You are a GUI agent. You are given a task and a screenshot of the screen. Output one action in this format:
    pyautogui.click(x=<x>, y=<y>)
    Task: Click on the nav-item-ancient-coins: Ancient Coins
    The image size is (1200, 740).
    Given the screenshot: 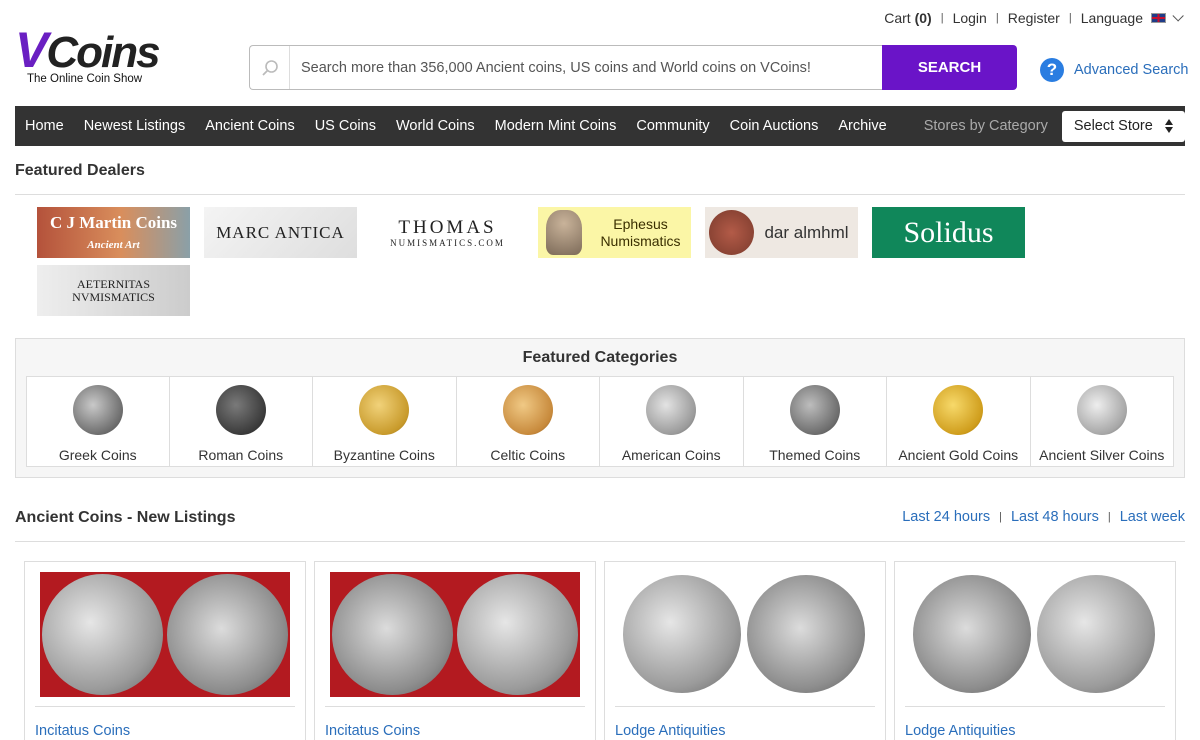 What is the action you would take?
    pyautogui.click(x=249, y=126)
    